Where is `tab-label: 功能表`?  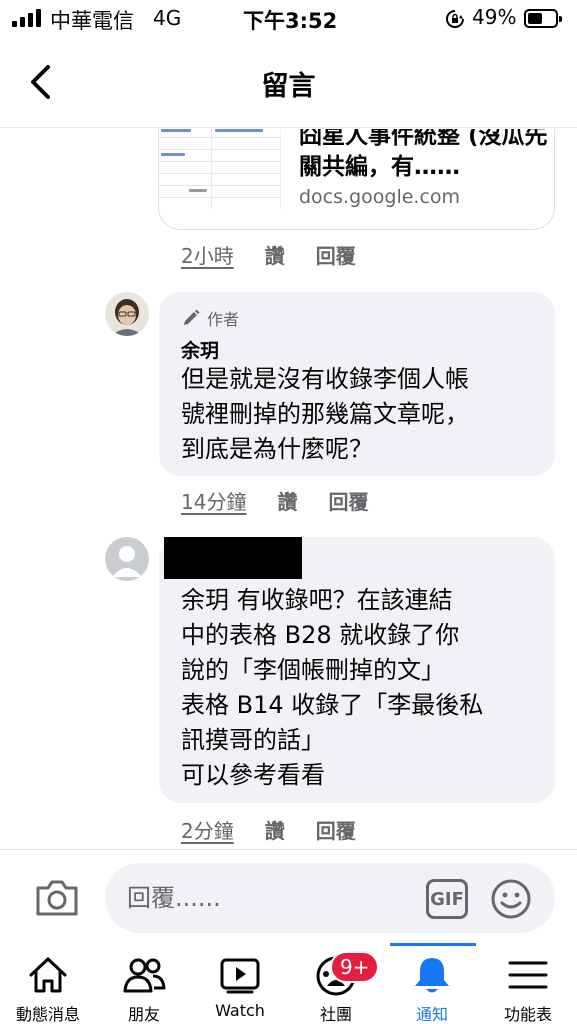
tab-label: 功能表 is located at coordinates (527, 1014).